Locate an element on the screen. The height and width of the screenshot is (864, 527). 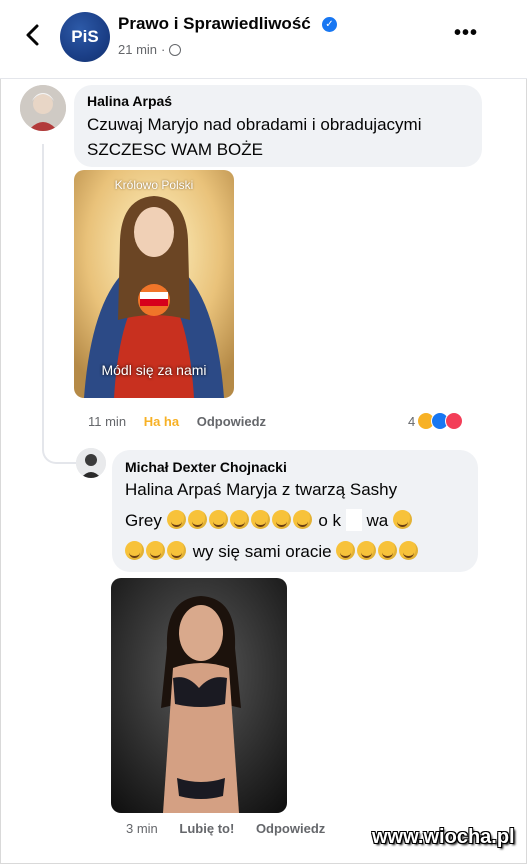
chevron-left-icon is located at coordinates (32, 35).